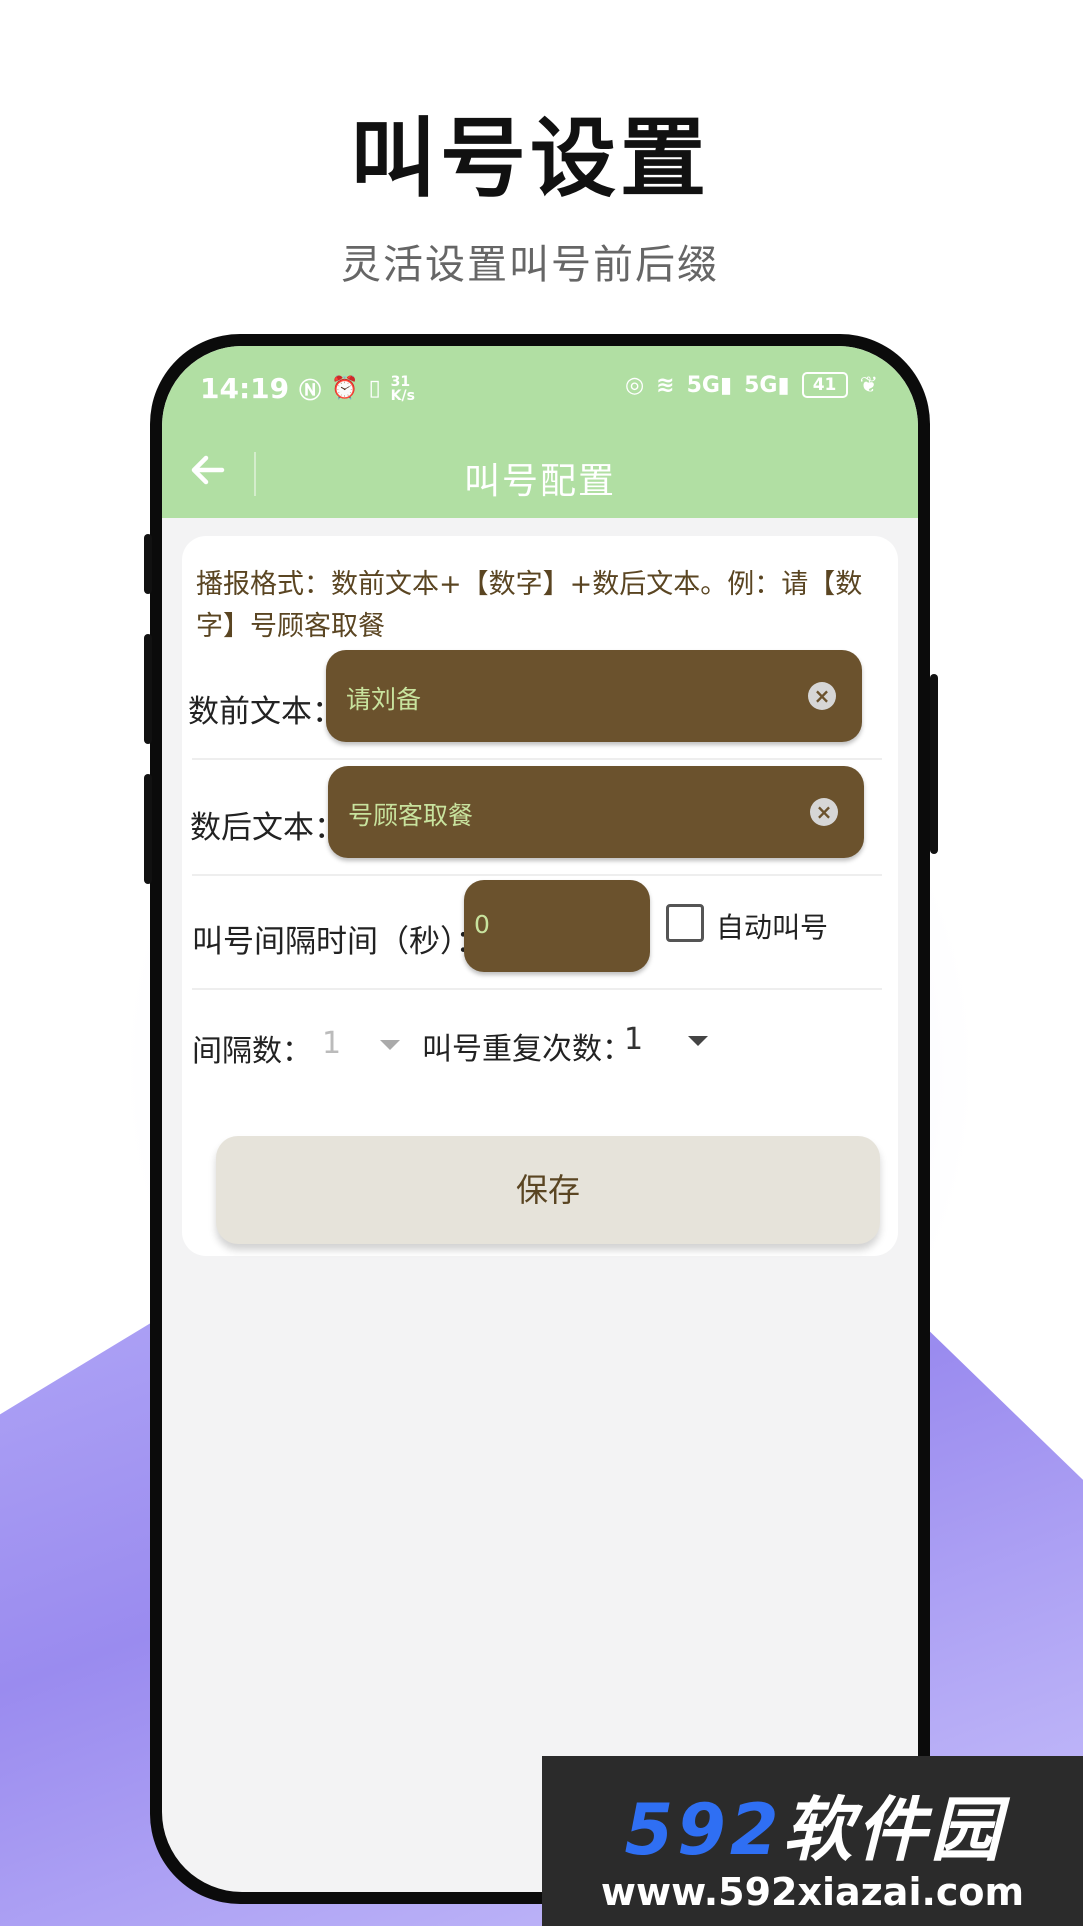 This screenshot has width=1083, height=1926. Describe the element at coordinates (934, 764) in the screenshot. I see `phone-power-button` at that location.